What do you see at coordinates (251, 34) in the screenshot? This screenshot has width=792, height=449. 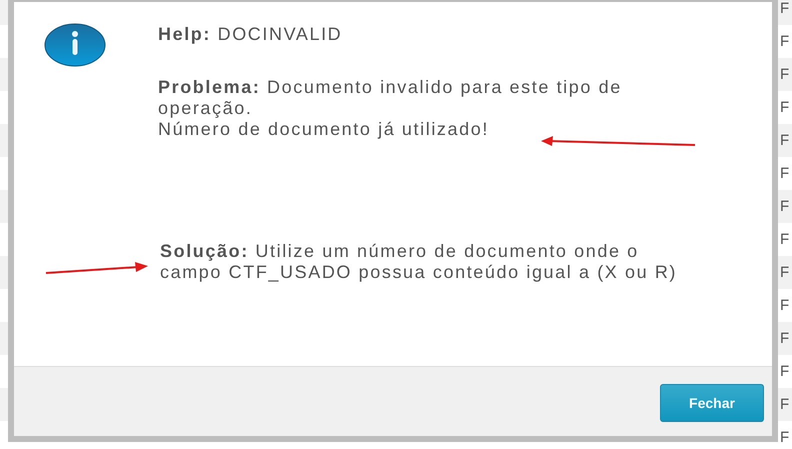 I see `help-code: Help: DOCINVALID` at bounding box center [251, 34].